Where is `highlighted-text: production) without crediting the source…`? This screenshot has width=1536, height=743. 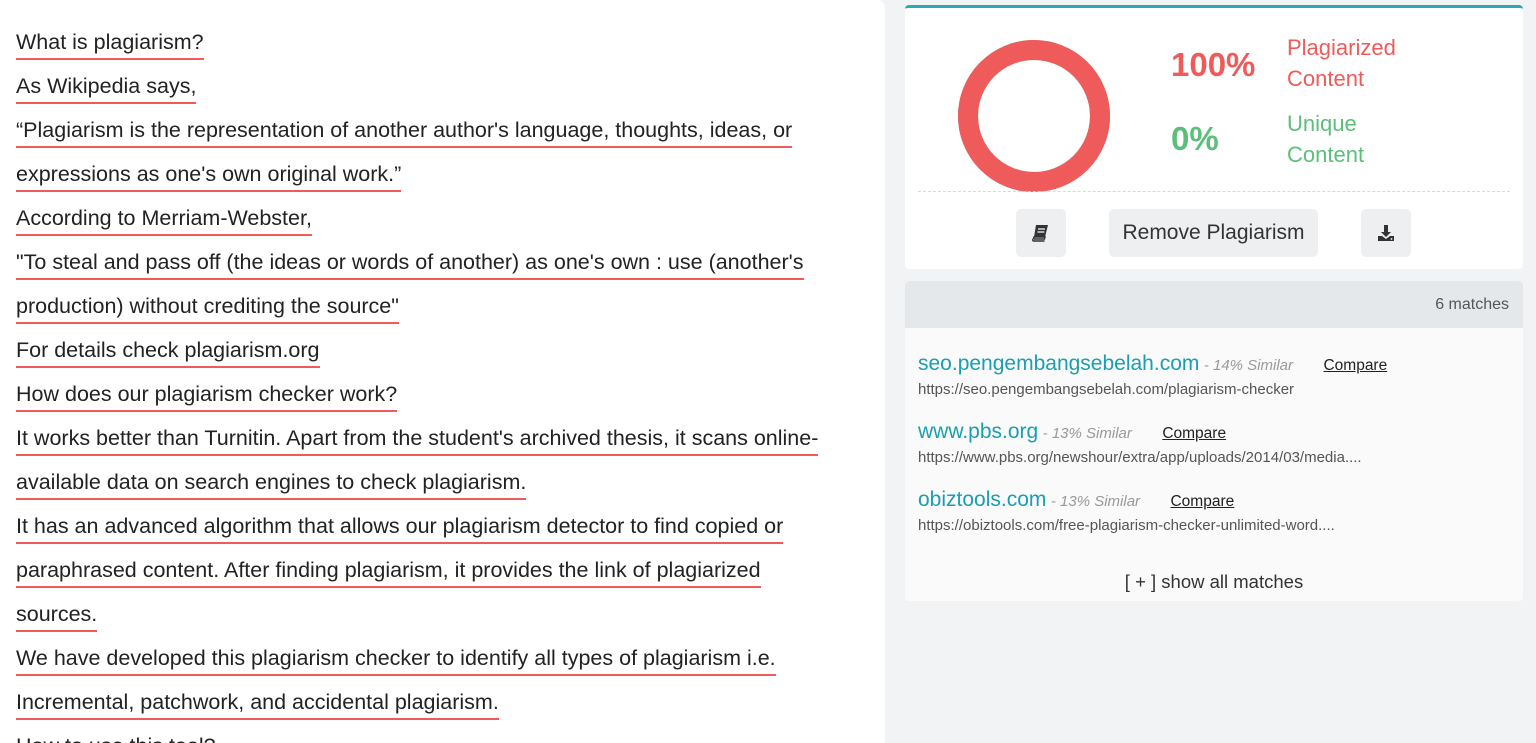
highlighted-text: production) without crediting the source… is located at coordinates (207, 307).